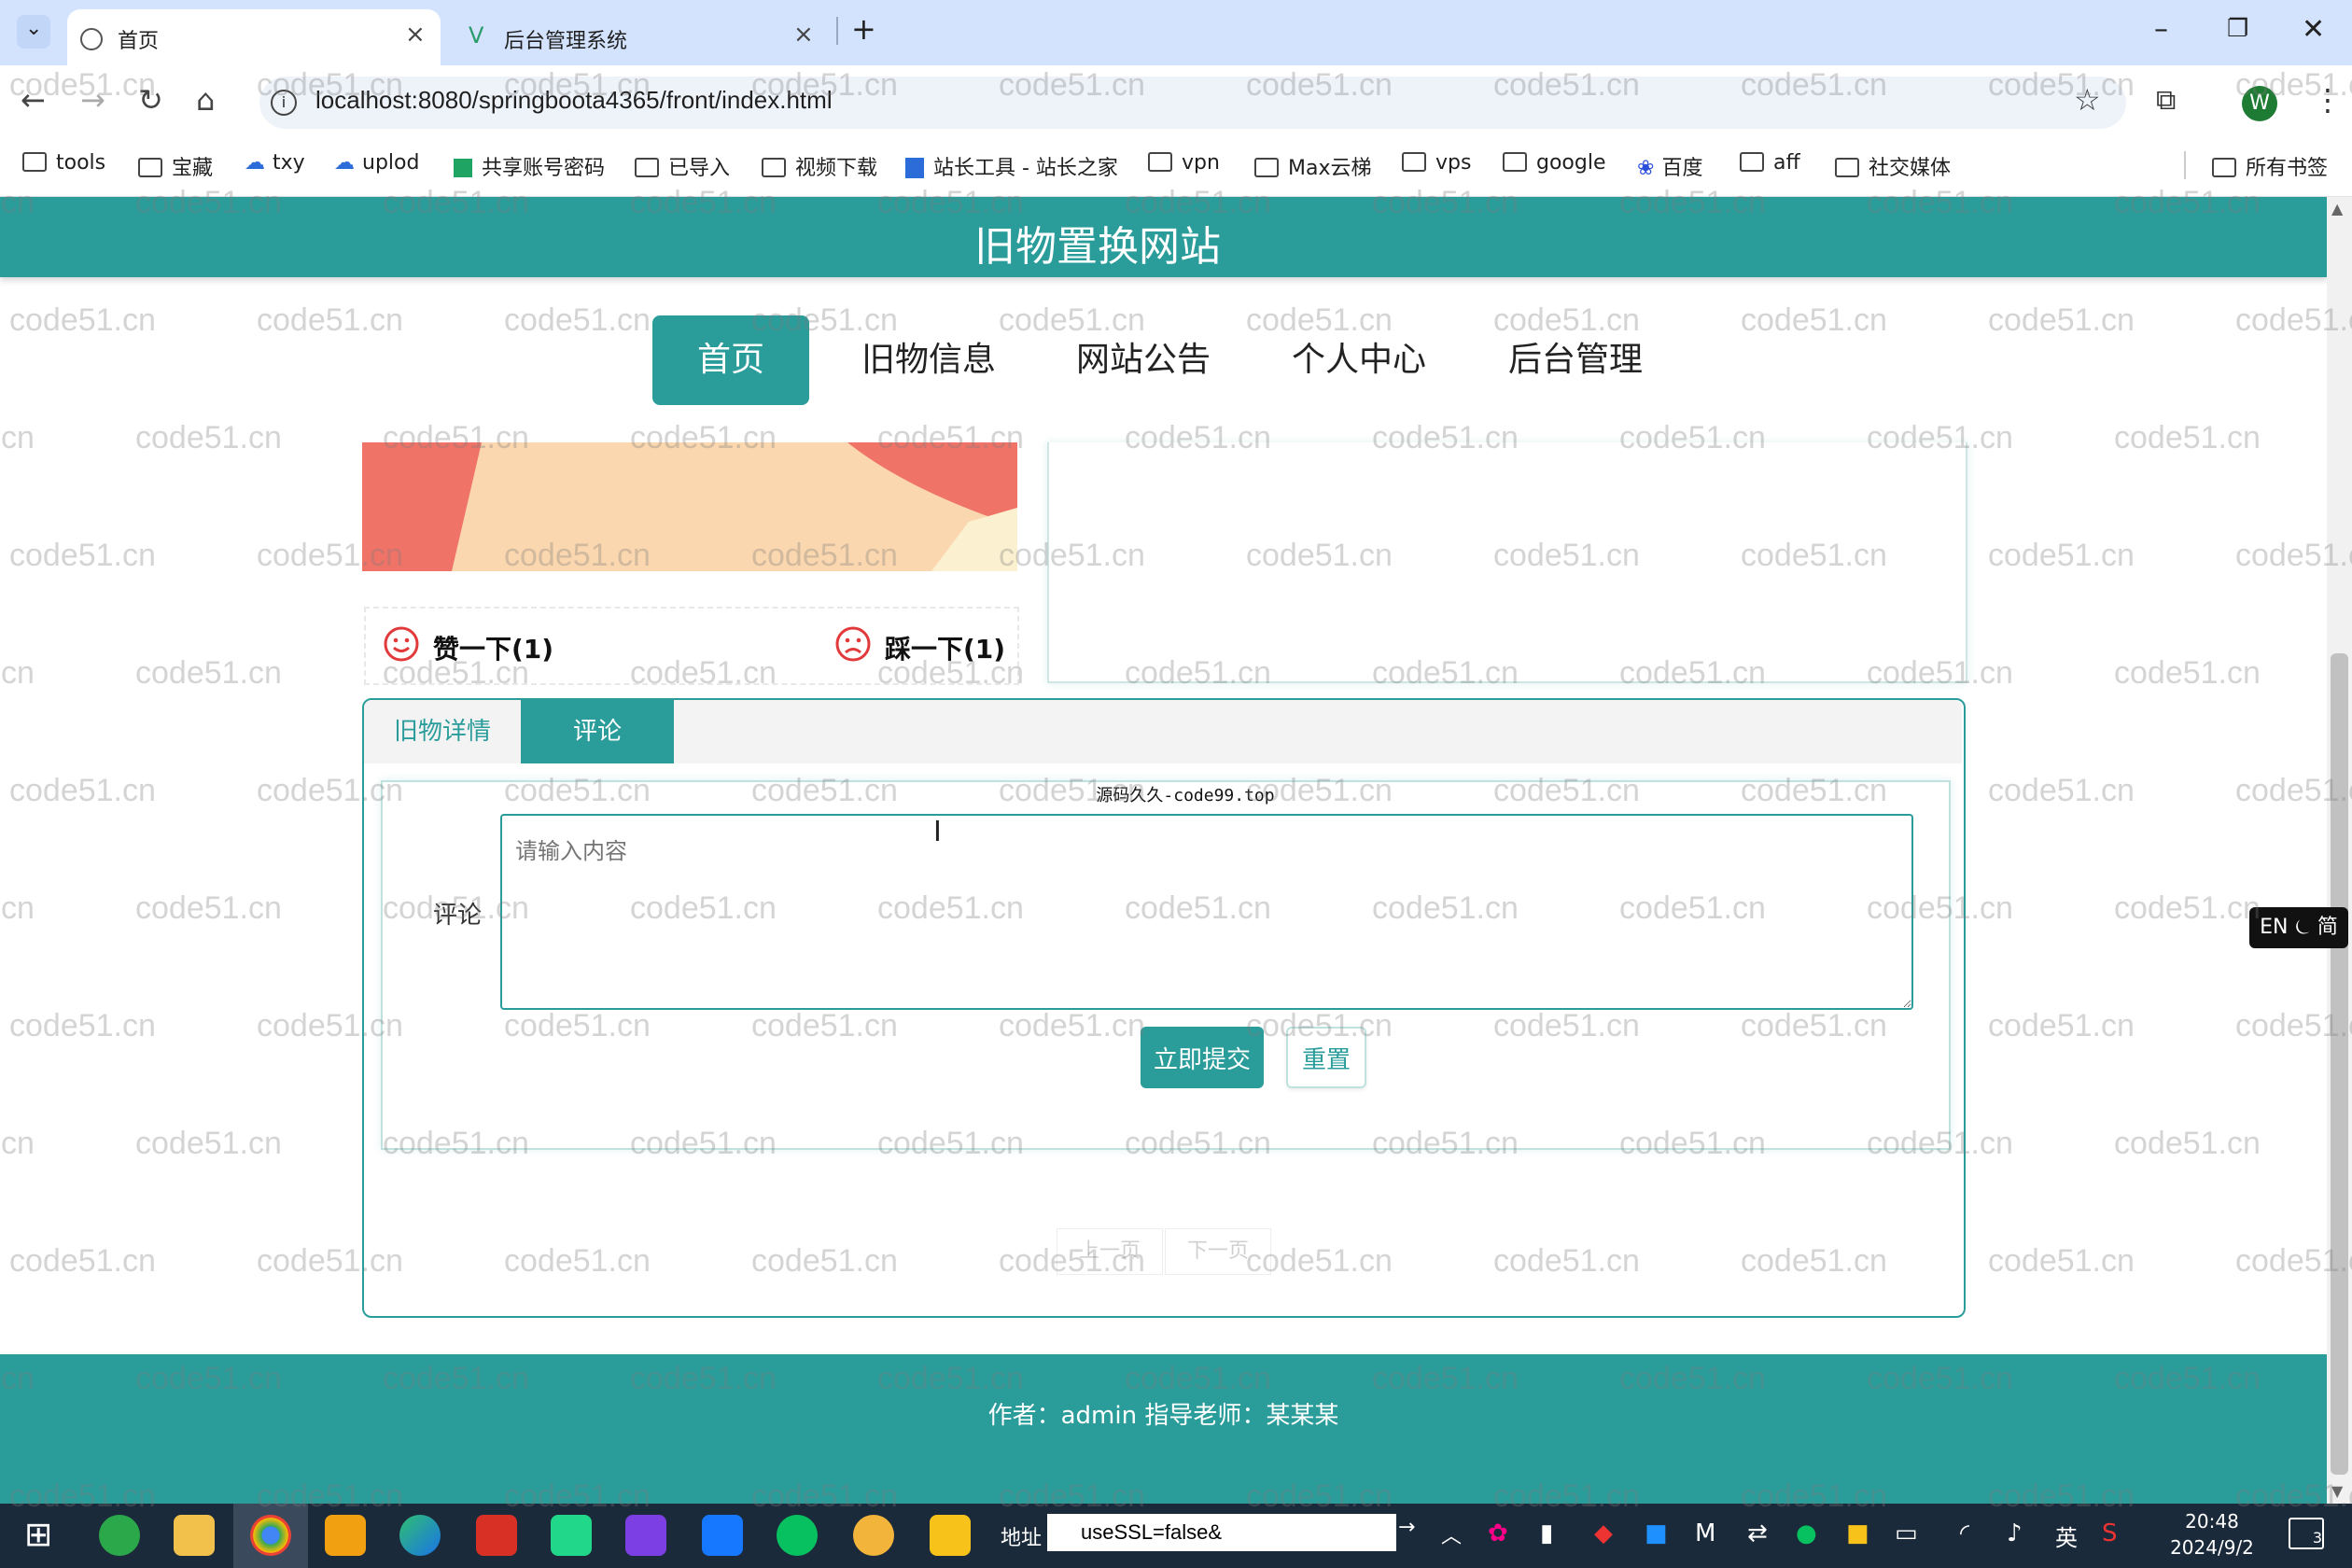  What do you see at coordinates (2339, 1064) in the screenshot?
I see `scrollbar-thumb` at bounding box center [2339, 1064].